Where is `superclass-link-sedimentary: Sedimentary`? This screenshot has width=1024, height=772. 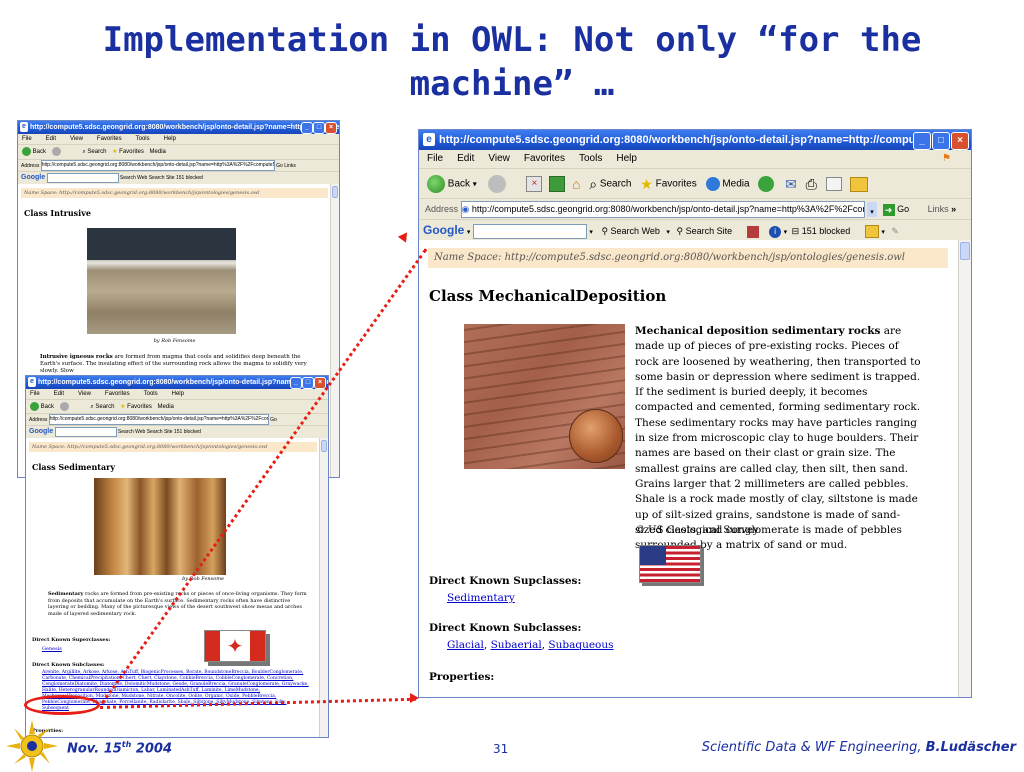
superclass-link-sedimentary: Sedimentary is located at coordinates (481, 598).